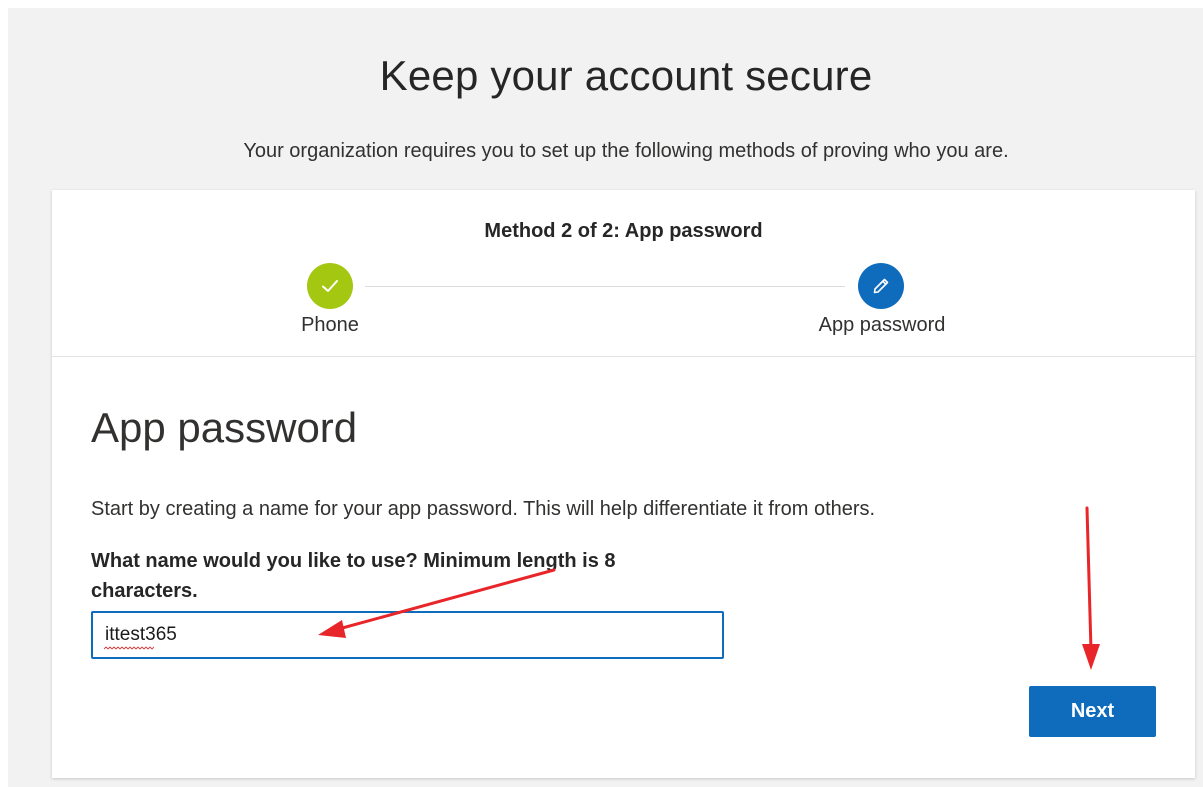 Image resolution: width=1203 pixels, height=787 pixels. I want to click on step-app-password-current, so click(881, 286).